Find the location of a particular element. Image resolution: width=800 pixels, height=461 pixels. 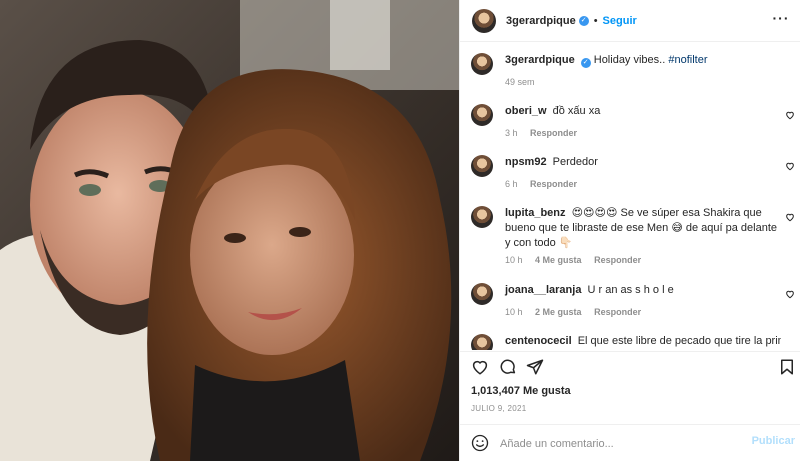

bookmark-icon is located at coordinates (787, 367).